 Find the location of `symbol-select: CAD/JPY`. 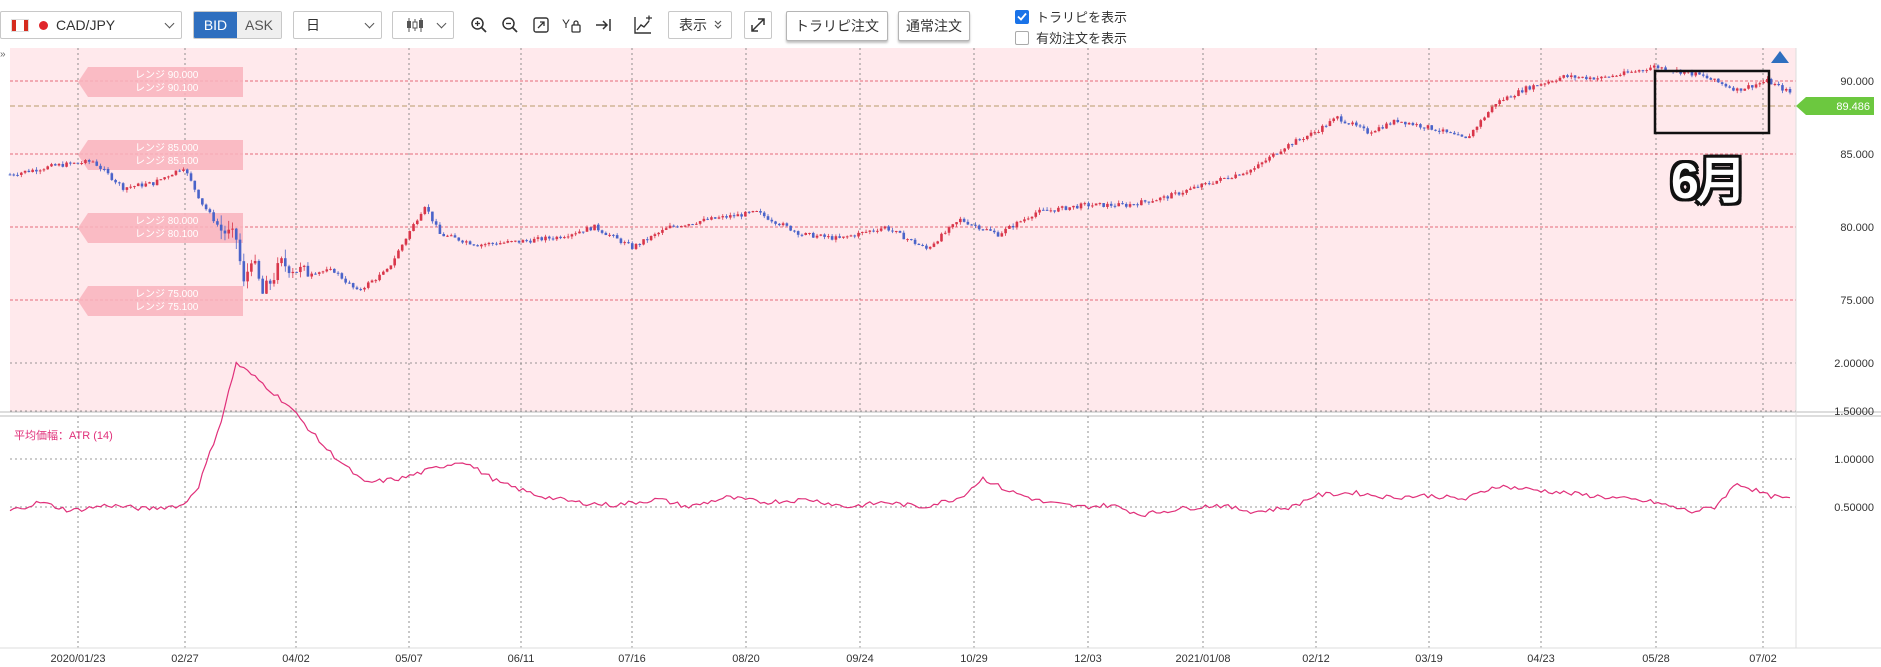

symbol-select: CAD/JPY is located at coordinates (91, 25).